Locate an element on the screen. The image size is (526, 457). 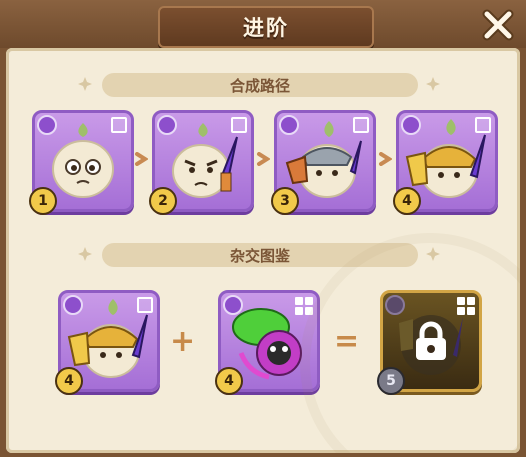
hybrid-card-left: 4 is located at coordinates (107, 342).